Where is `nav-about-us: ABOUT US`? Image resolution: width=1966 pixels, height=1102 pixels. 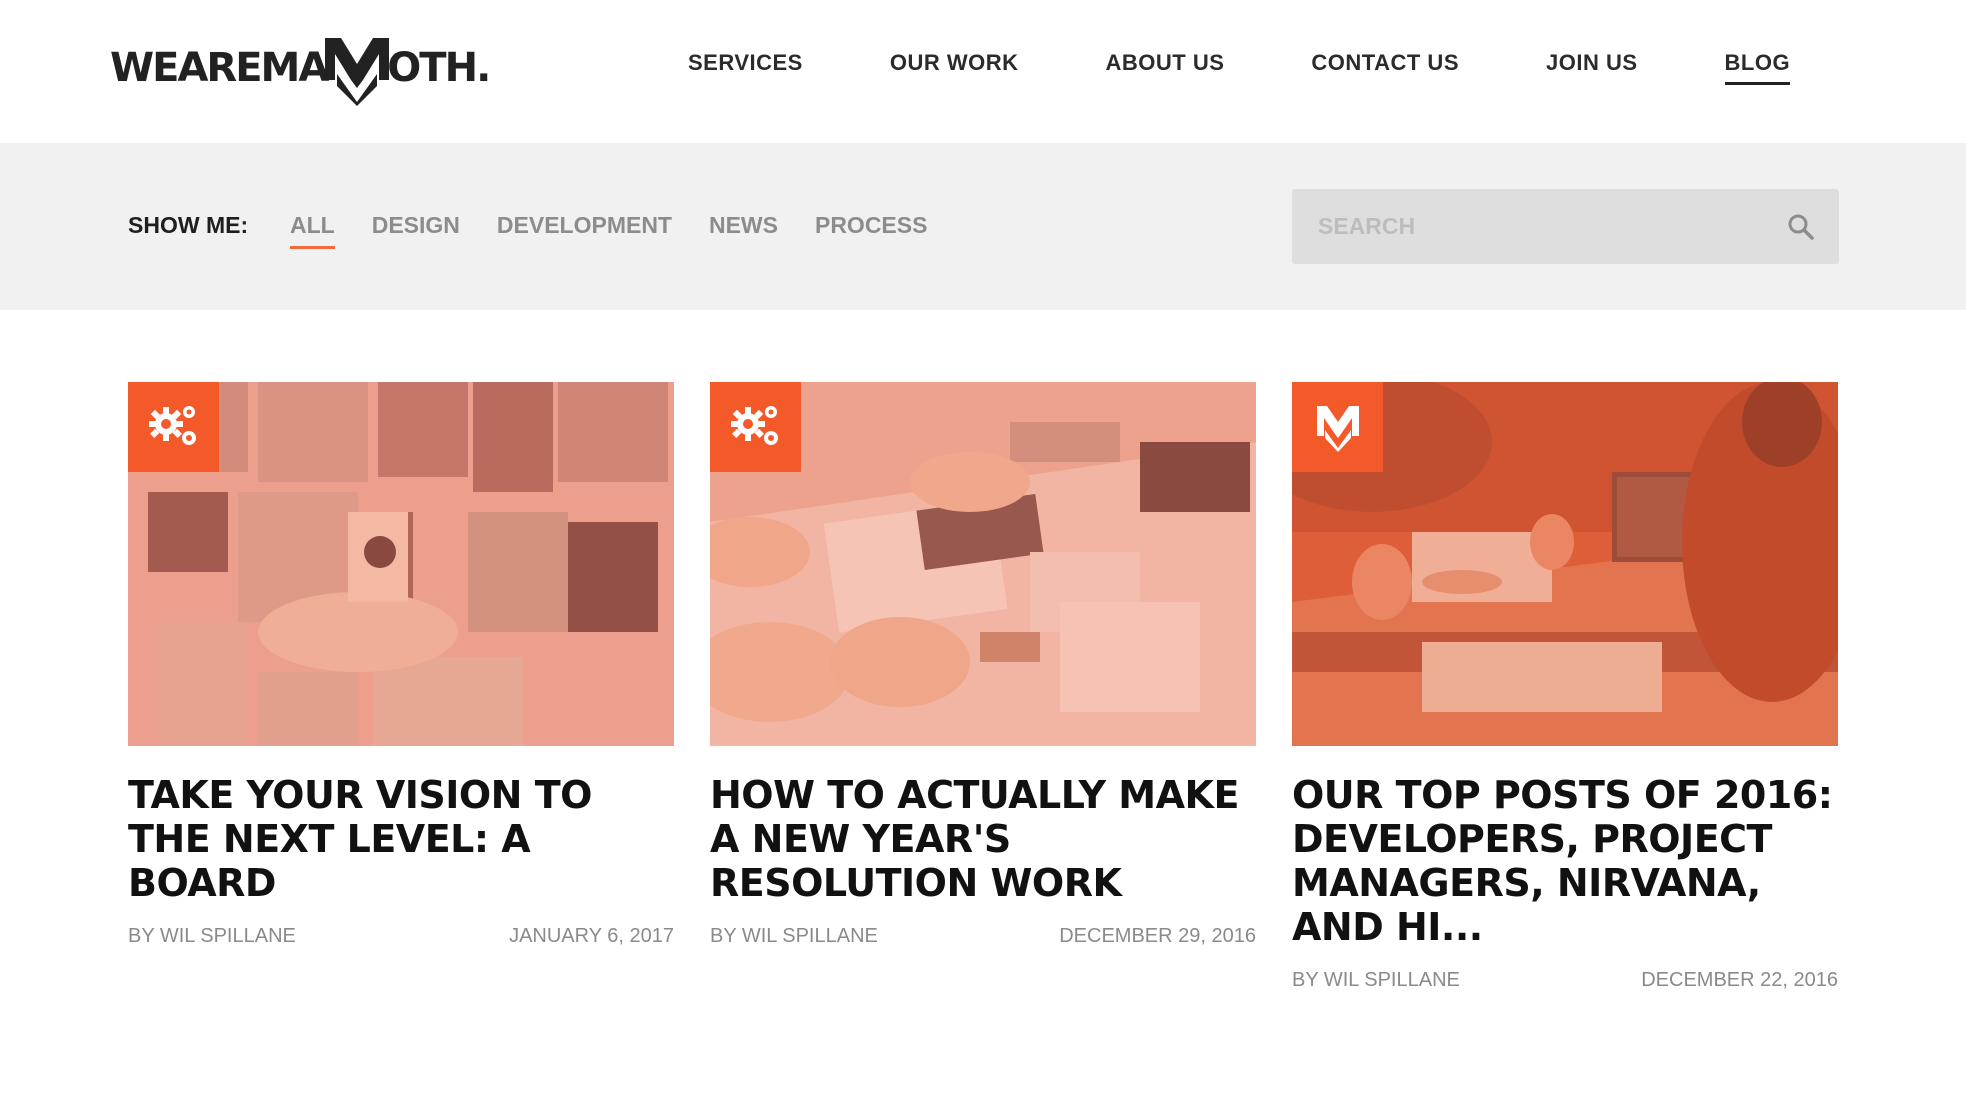 nav-about-us: ABOUT US is located at coordinates (1165, 67).